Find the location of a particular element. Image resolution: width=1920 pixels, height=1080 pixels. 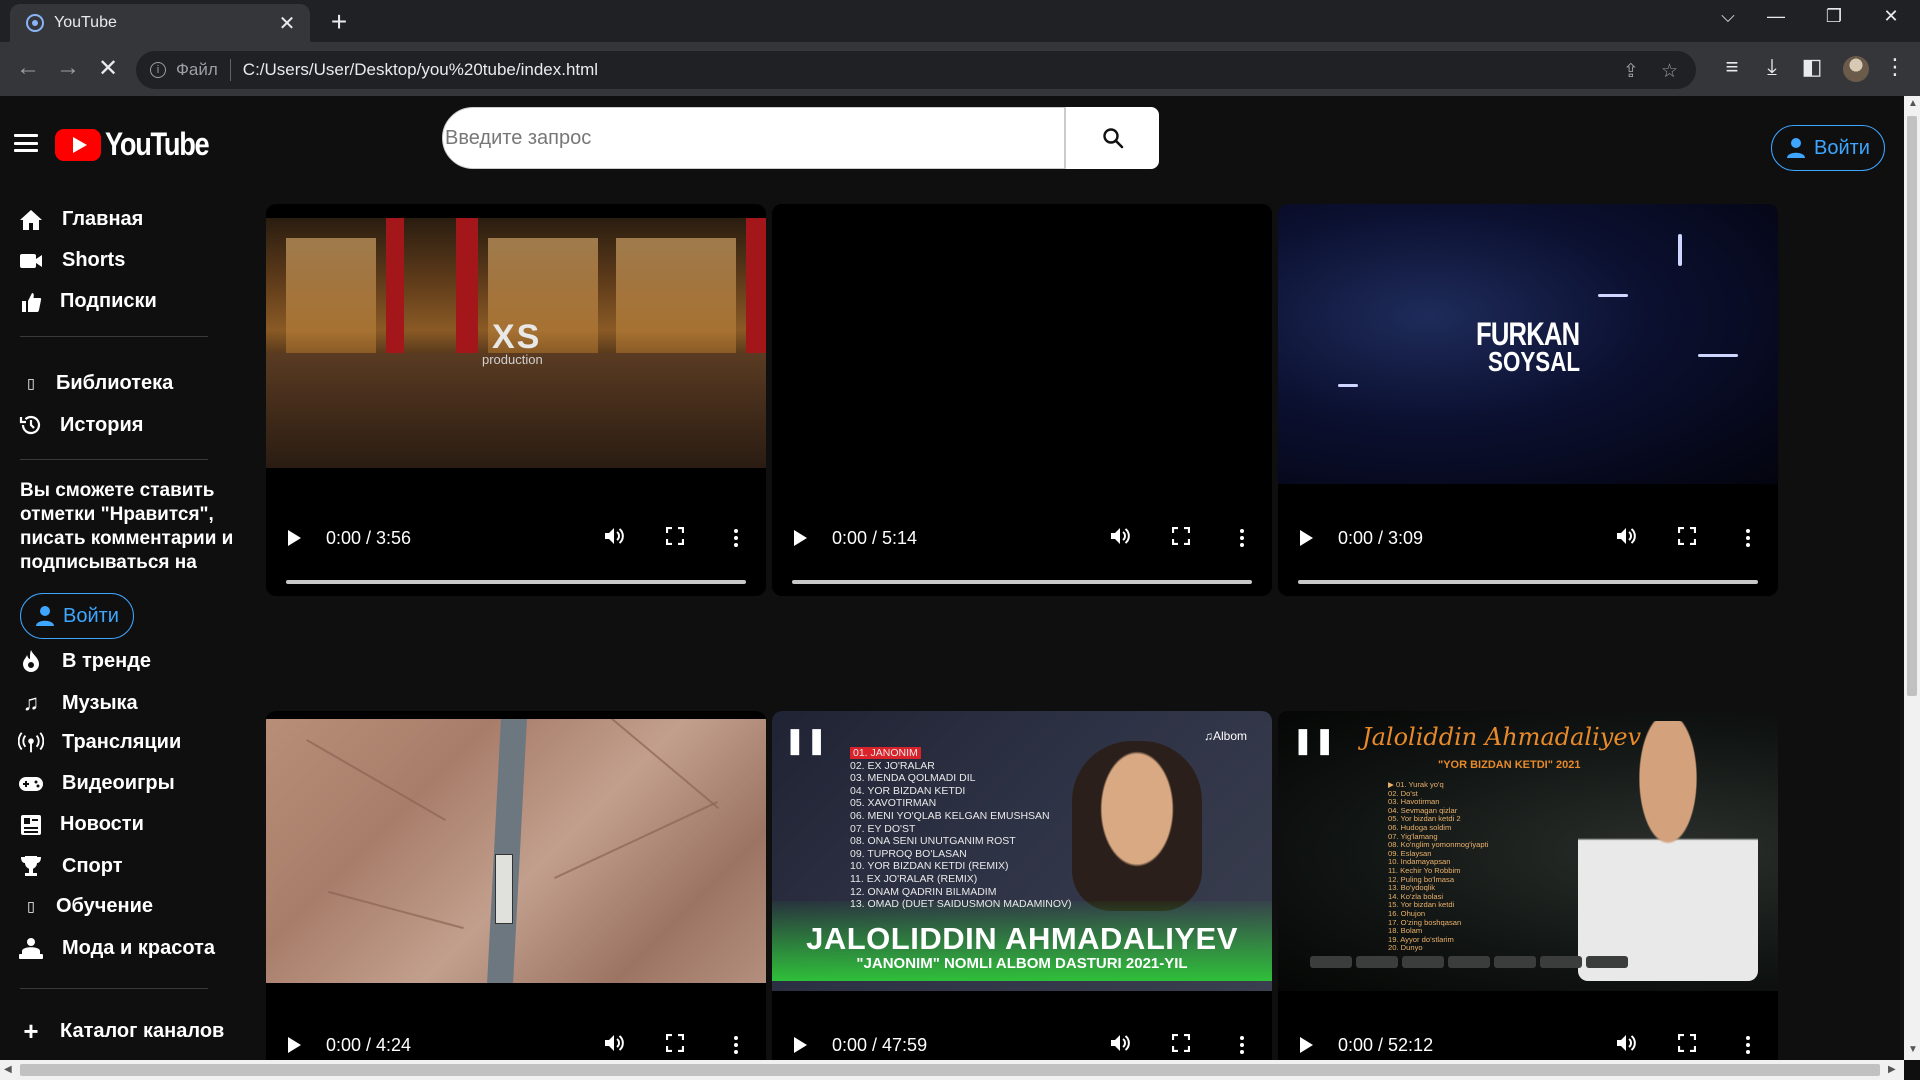

signin-label: Войти is located at coordinates (1842, 147).